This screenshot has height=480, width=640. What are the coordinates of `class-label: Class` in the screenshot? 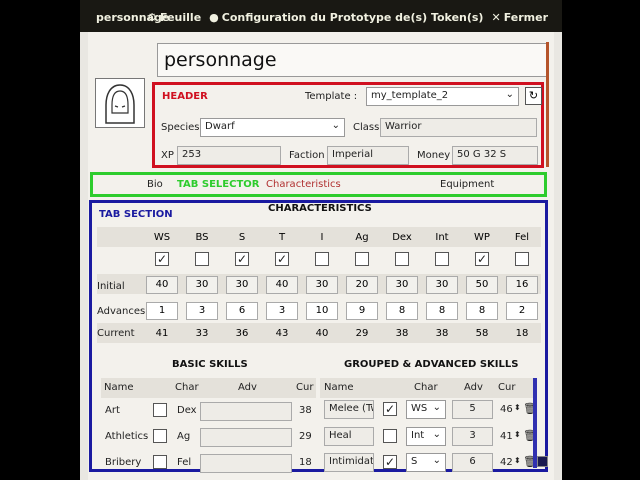 It's located at (366, 127).